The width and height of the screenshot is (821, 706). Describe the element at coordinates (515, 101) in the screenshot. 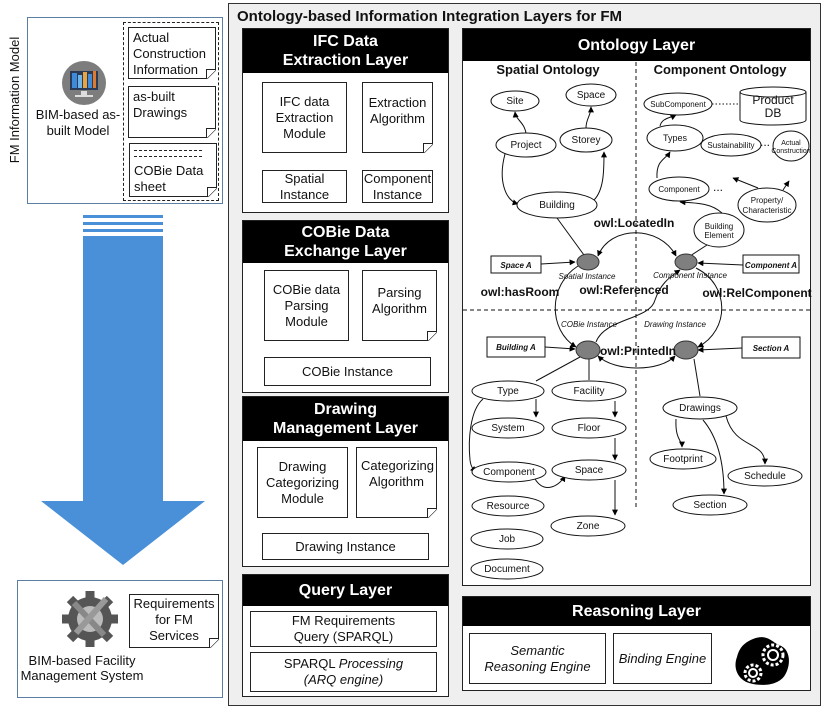

I see `label-site: Site` at that location.